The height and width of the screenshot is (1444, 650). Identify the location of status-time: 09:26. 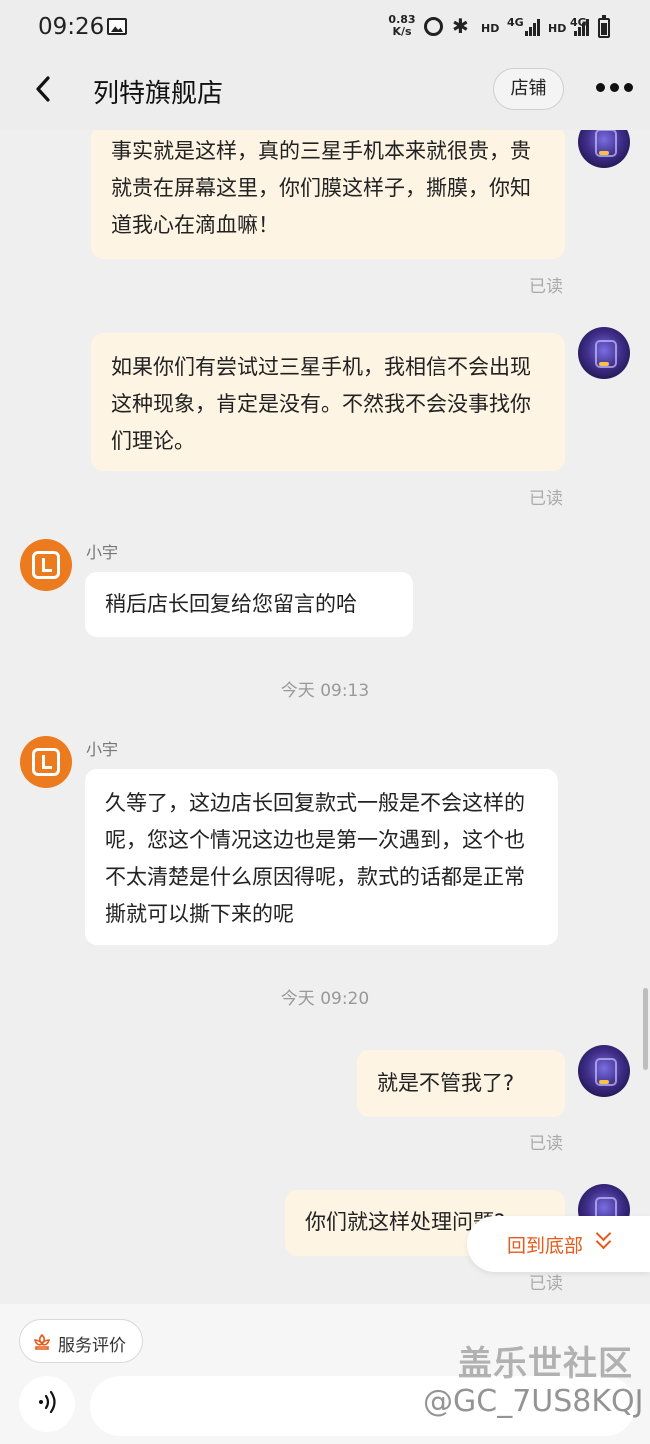
(71, 27).